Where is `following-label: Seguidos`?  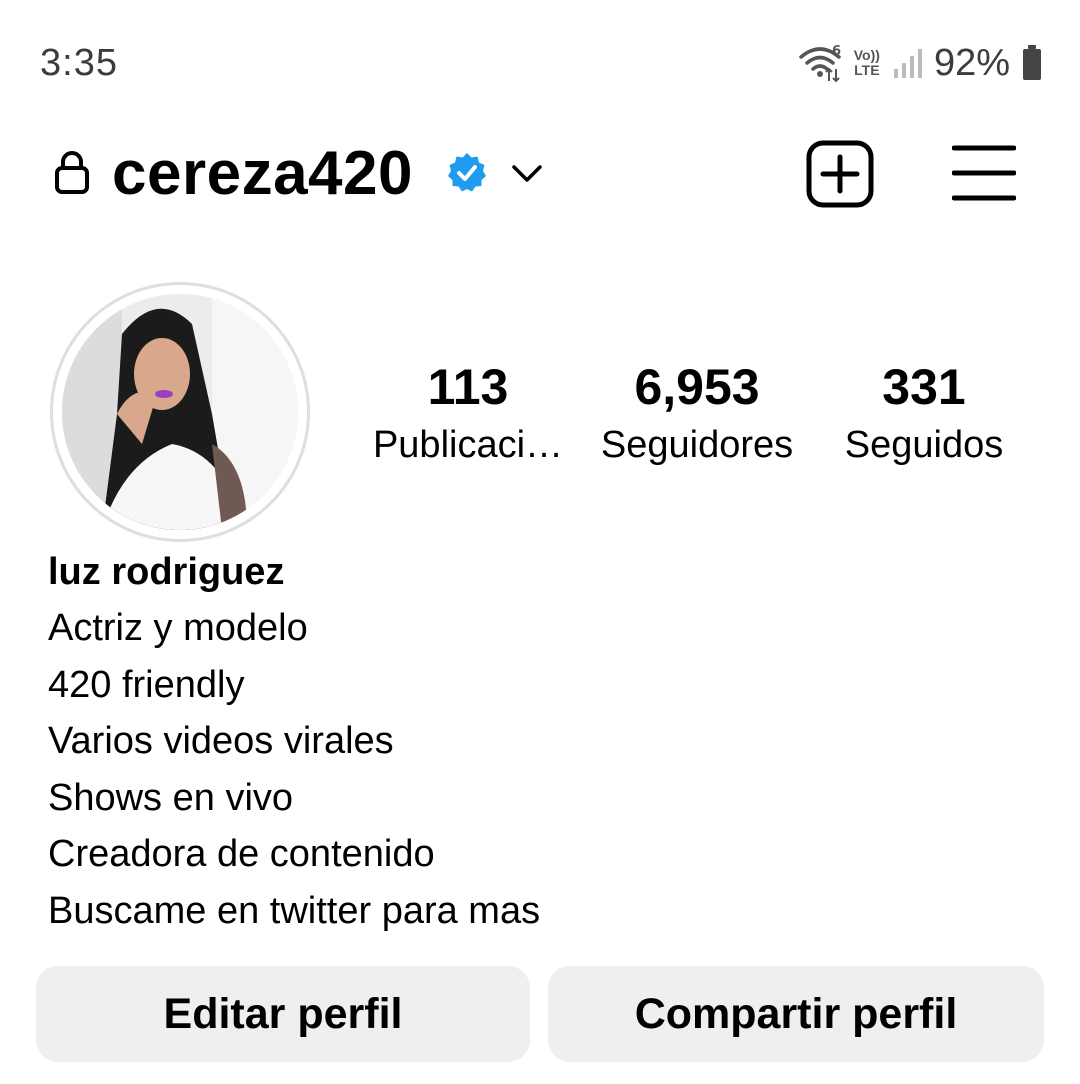 following-label: Seguidos is located at coordinates (924, 445).